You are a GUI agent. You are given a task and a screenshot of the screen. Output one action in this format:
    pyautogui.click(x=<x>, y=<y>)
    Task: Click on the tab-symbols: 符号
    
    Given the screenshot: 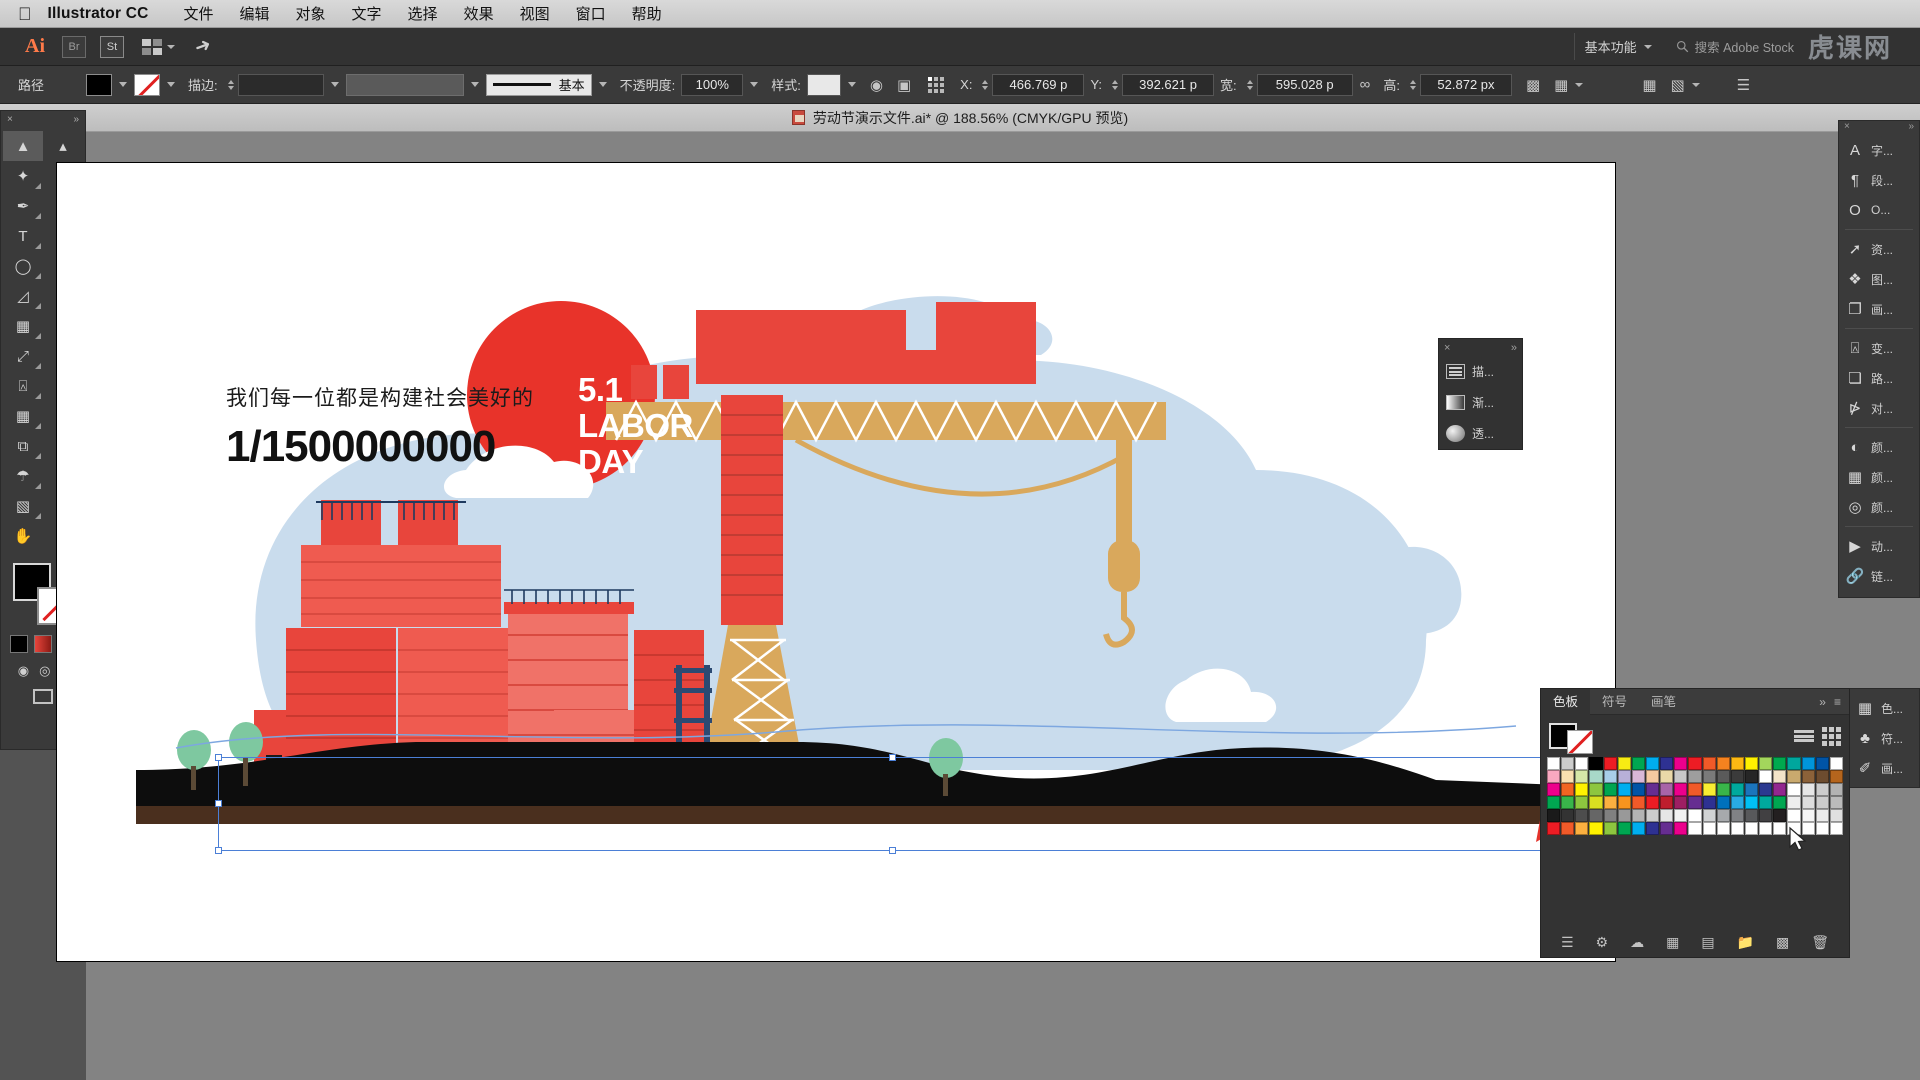 What is the action you would take?
    pyautogui.click(x=1614, y=702)
    